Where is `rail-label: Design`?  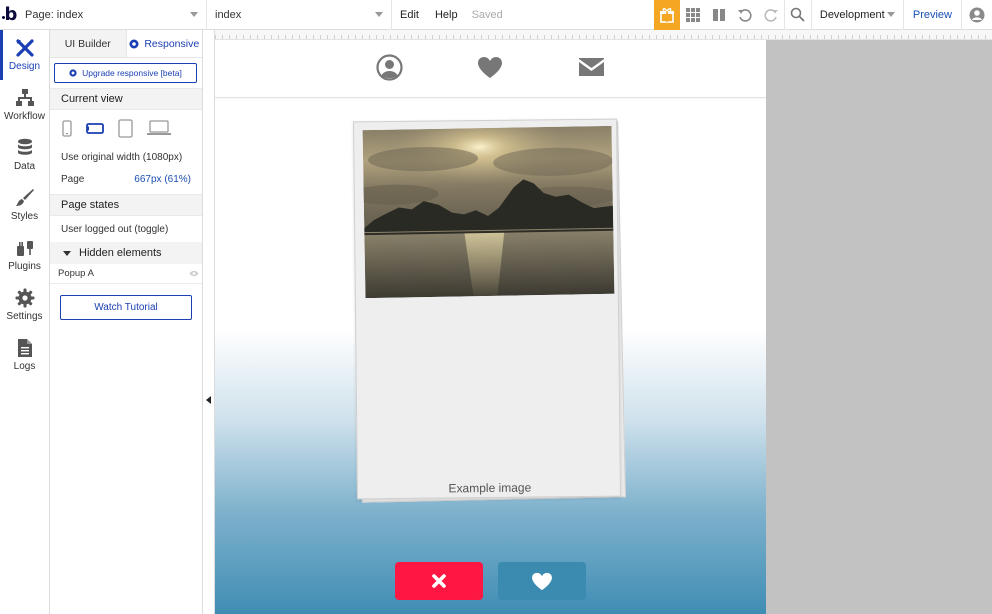 rail-label: Design is located at coordinates (24, 66).